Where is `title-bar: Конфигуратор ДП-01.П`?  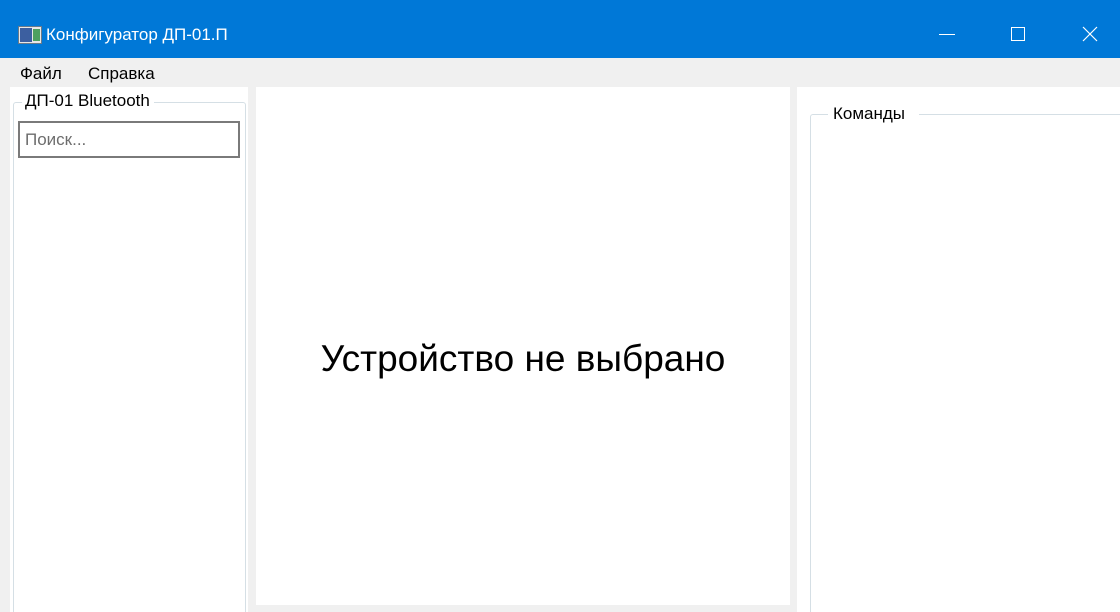 title-bar: Конфигуратор ДП-01.П is located at coordinates (560, 29).